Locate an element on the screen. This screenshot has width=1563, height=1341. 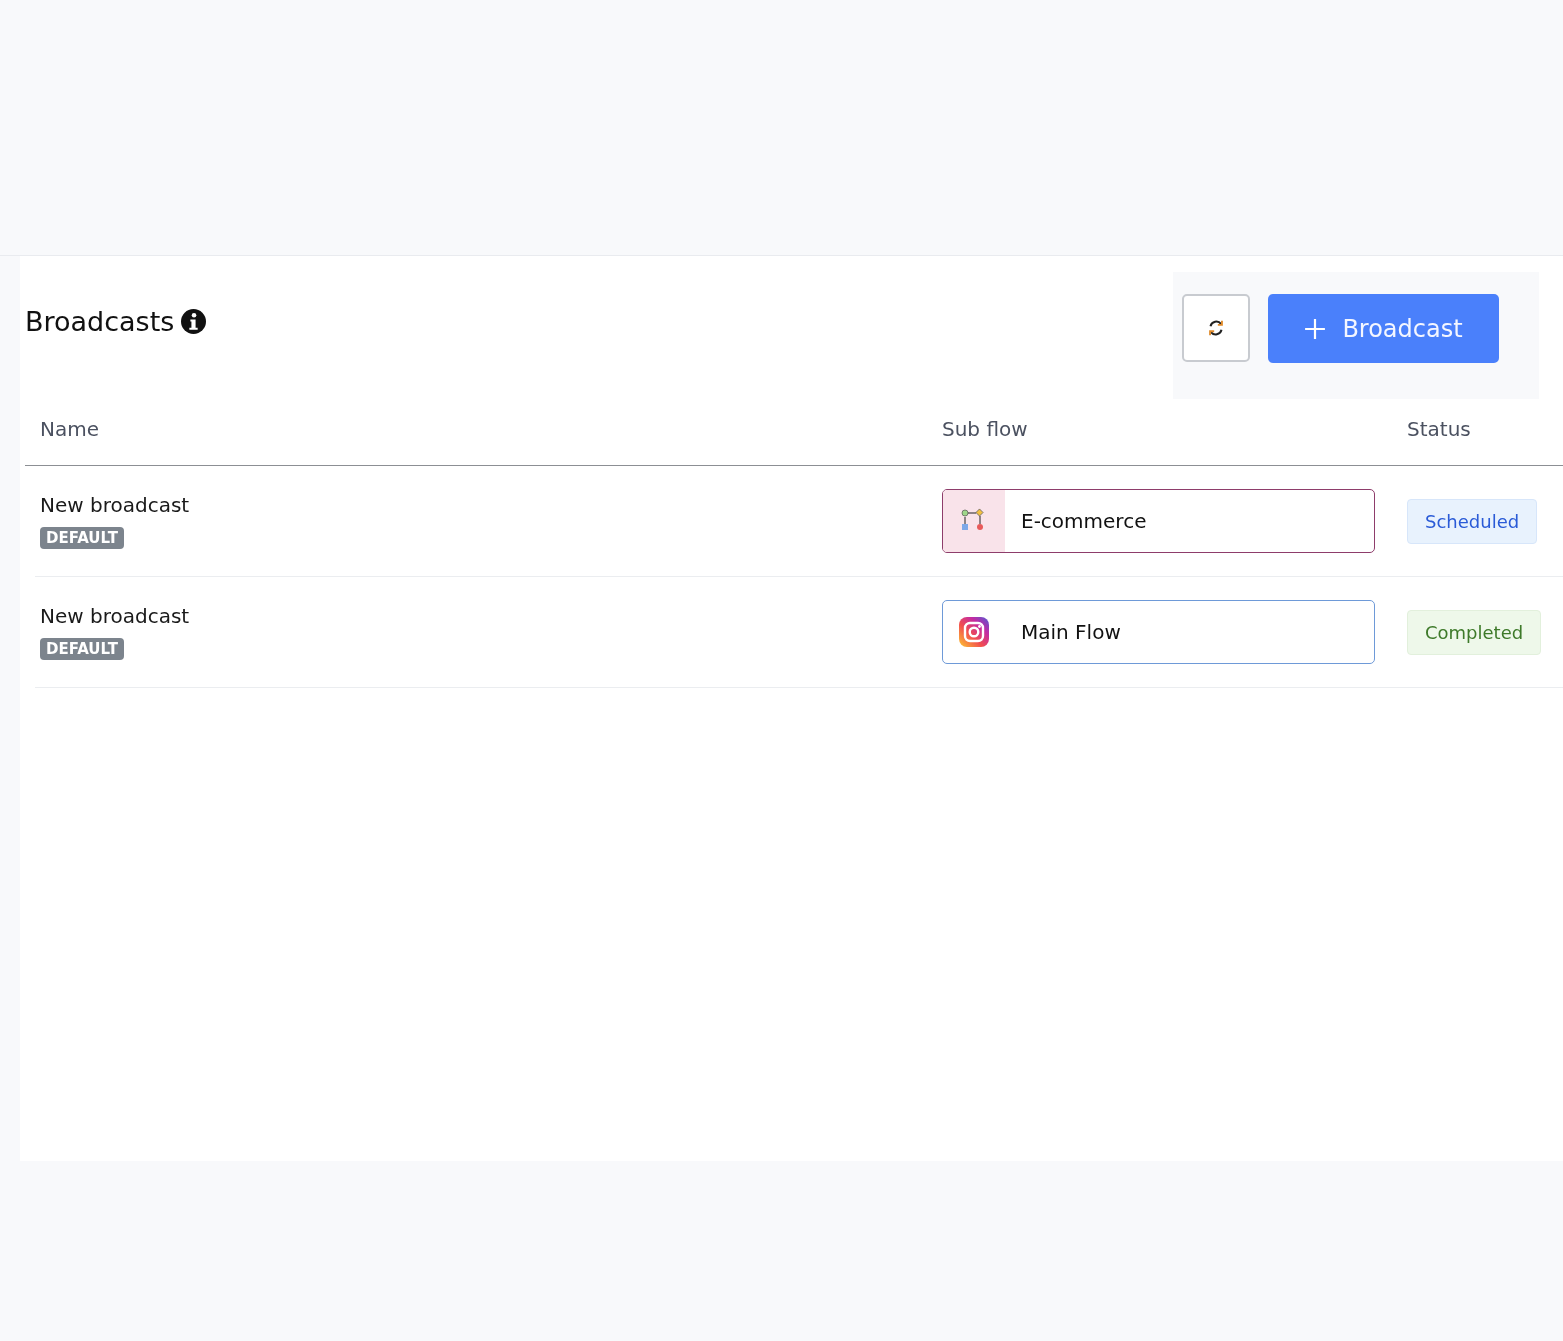
info-icon is located at coordinates (194, 321).